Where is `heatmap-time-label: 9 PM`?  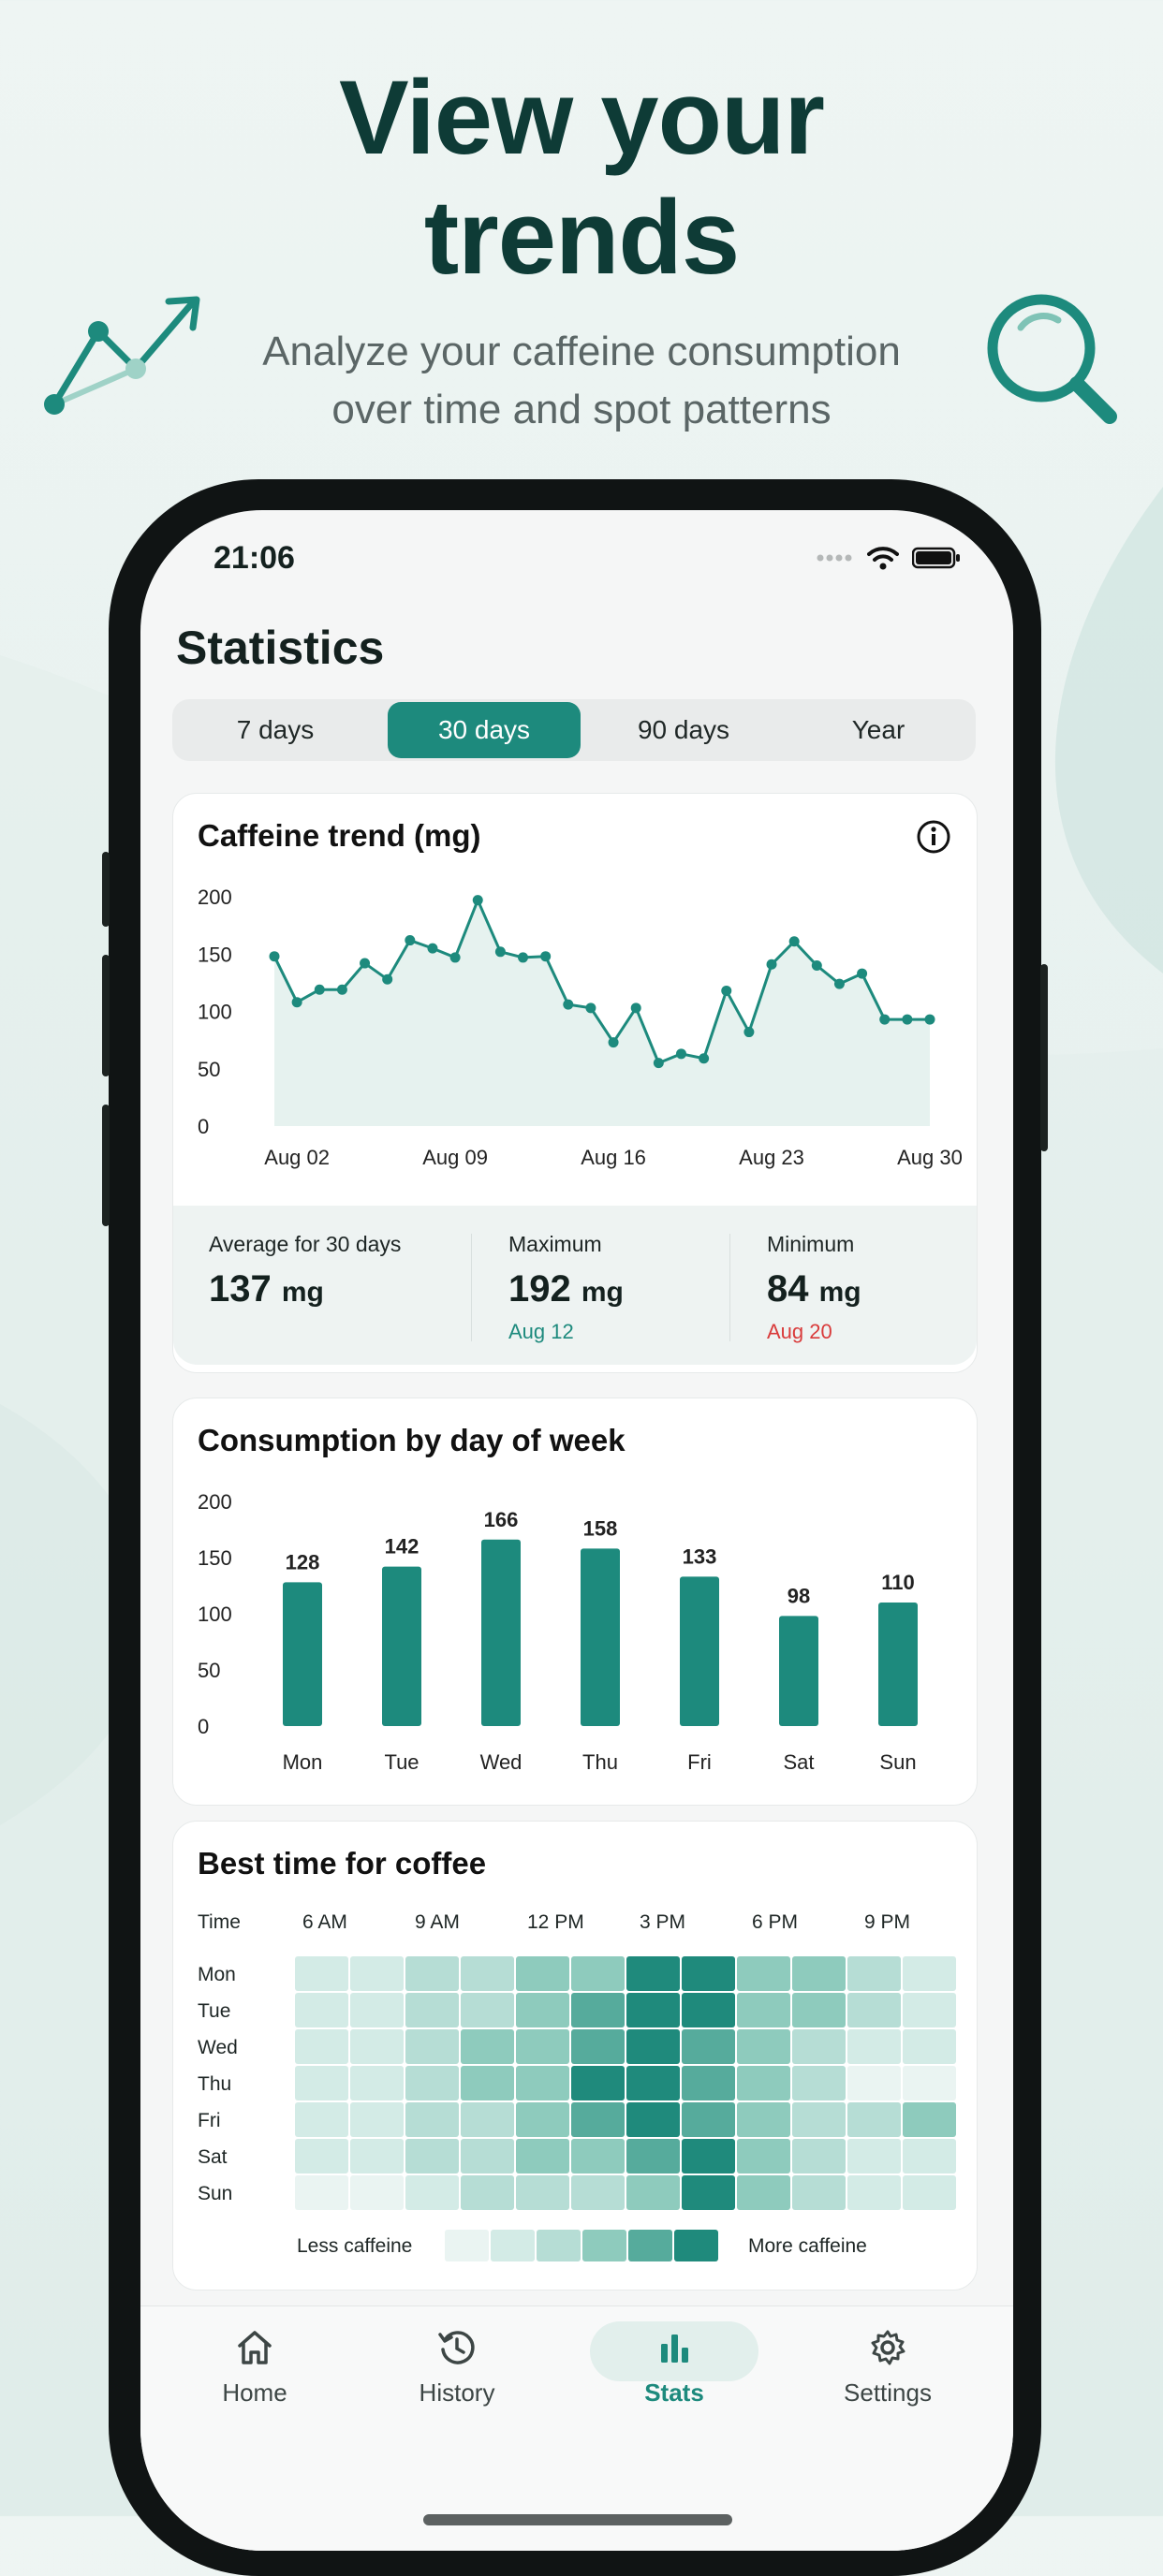
heatmap-time-label: 9 PM is located at coordinates (888, 1922).